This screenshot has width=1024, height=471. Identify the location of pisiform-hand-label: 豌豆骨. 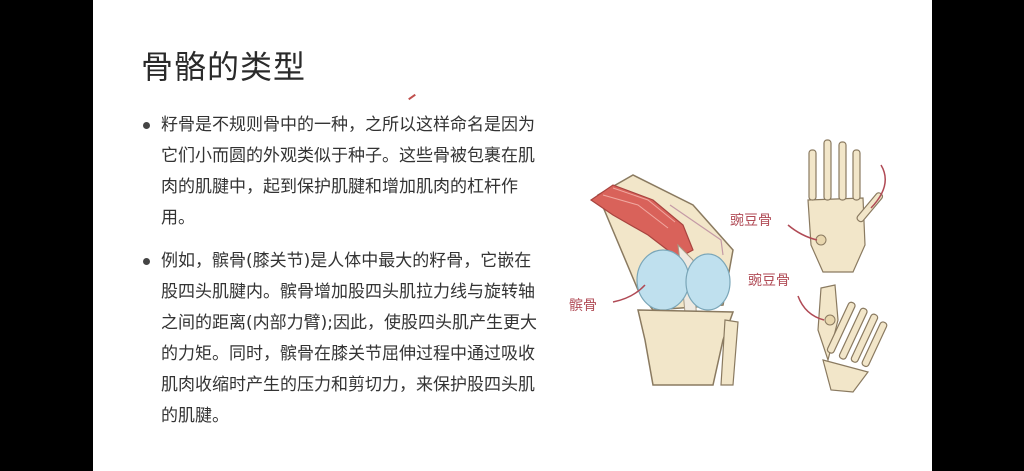
(751, 221).